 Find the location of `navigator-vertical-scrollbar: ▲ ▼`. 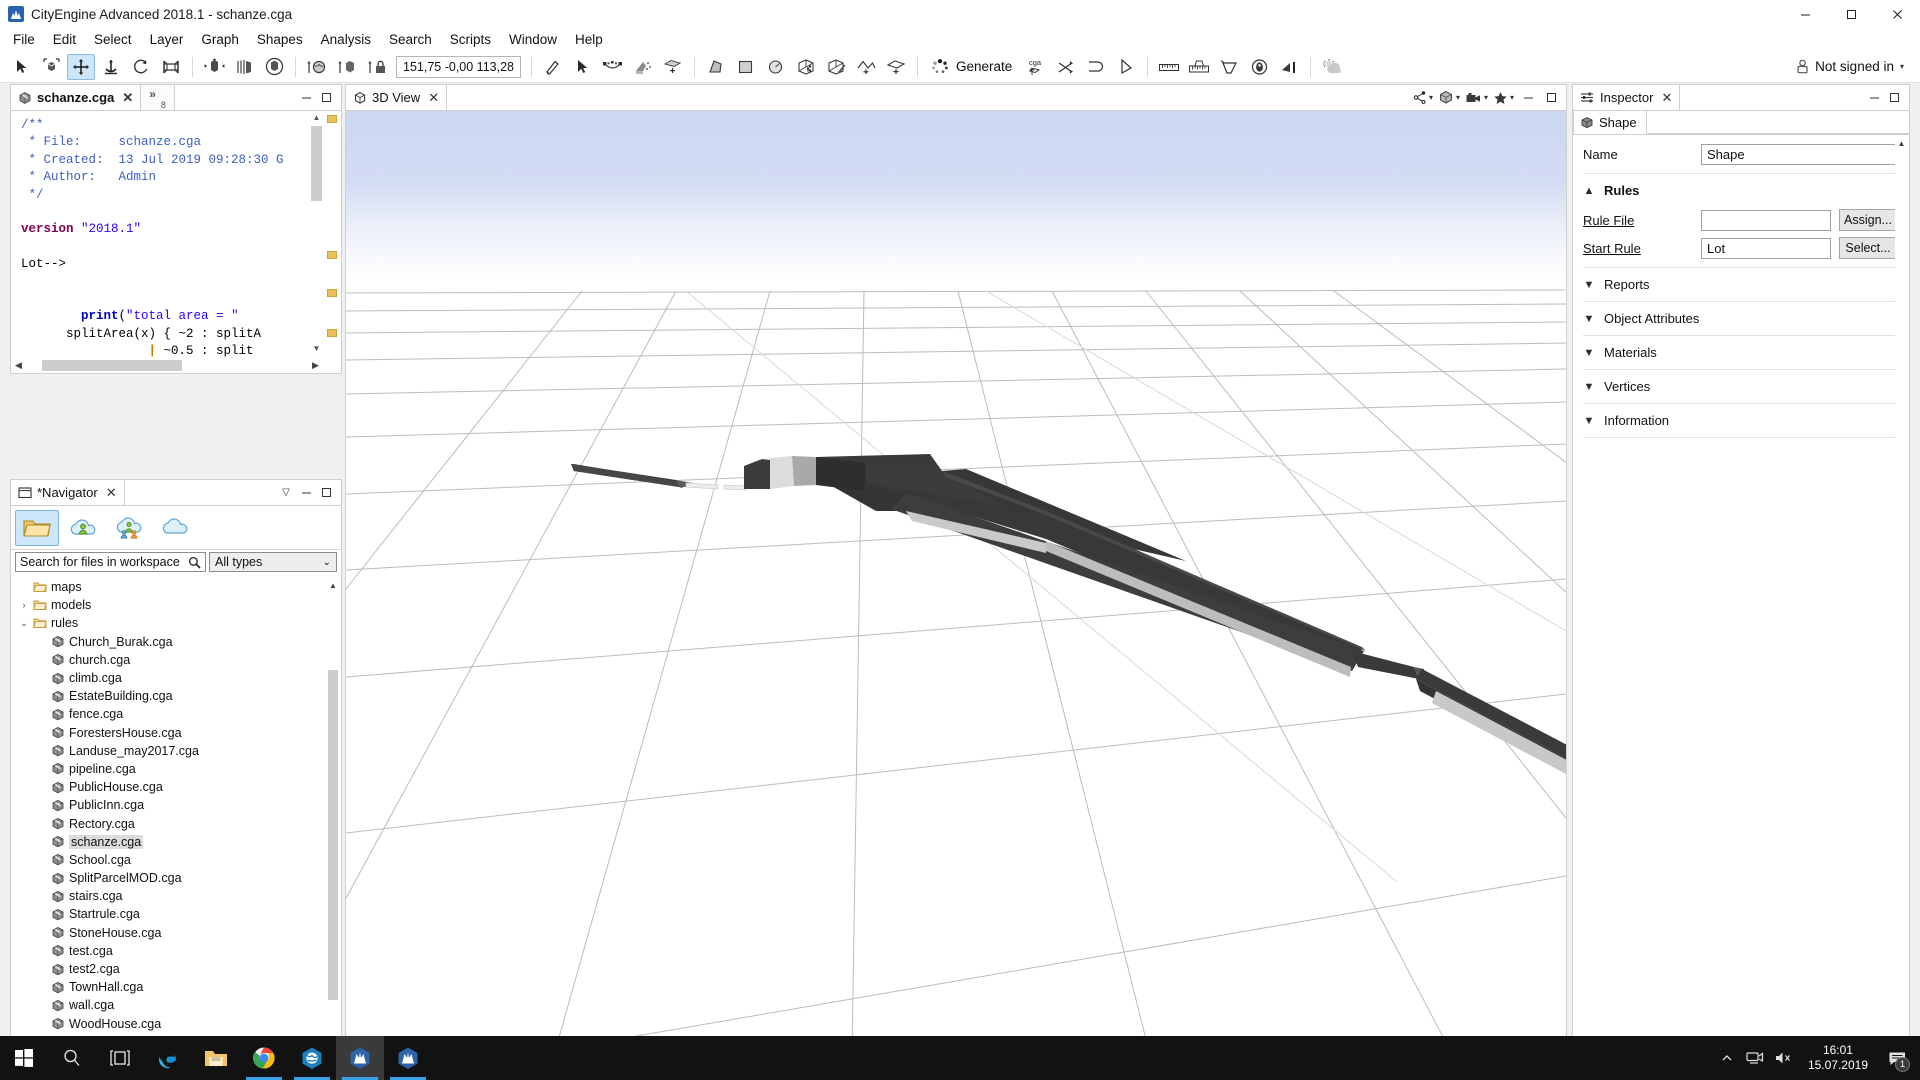

navigator-vertical-scrollbar: ▲ ▼ is located at coordinates (333, 829).